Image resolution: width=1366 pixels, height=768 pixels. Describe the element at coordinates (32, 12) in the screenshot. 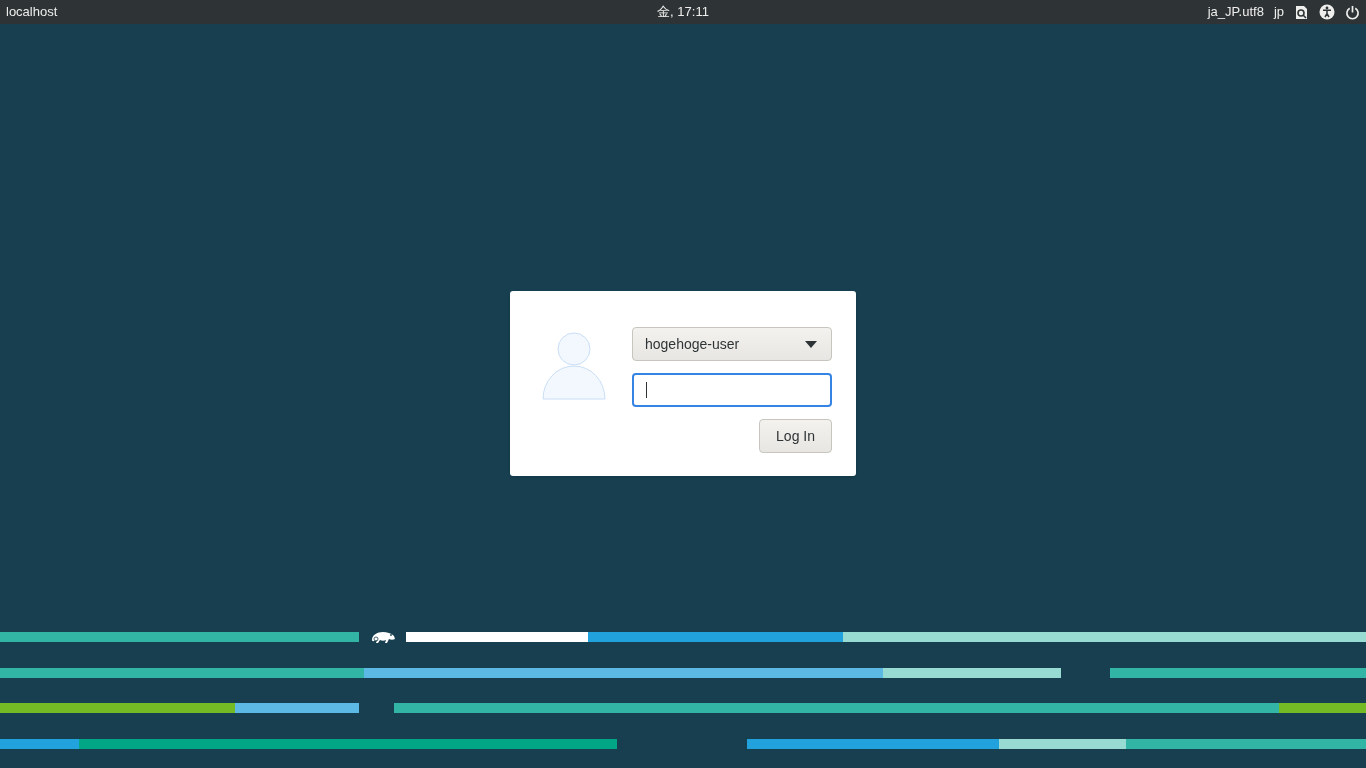

I see `hostname: localhost` at that location.